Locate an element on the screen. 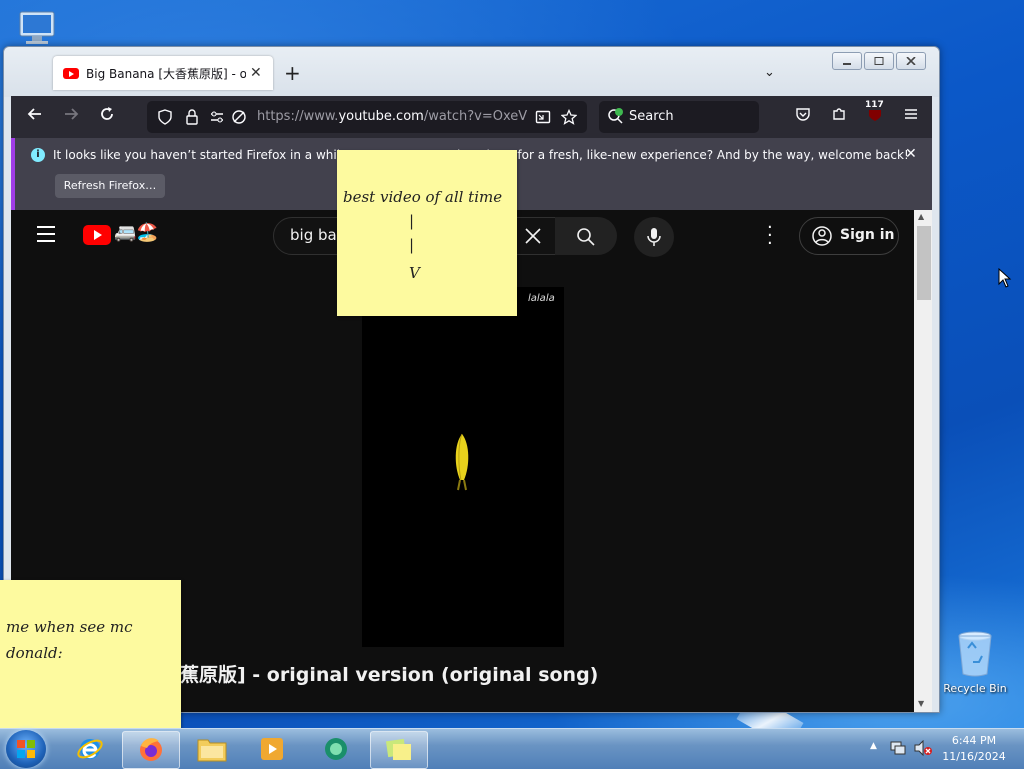 The height and width of the screenshot is (769, 1024). youtube-doodle: 🚐🏖️ is located at coordinates (136, 232).